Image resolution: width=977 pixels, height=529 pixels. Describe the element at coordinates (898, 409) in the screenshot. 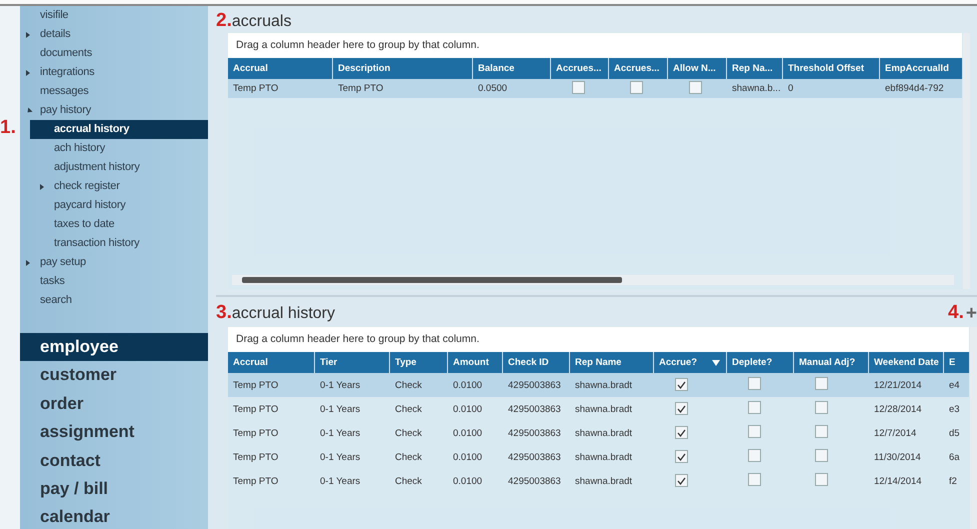

I see `table-cell: 12/28/2014` at that location.